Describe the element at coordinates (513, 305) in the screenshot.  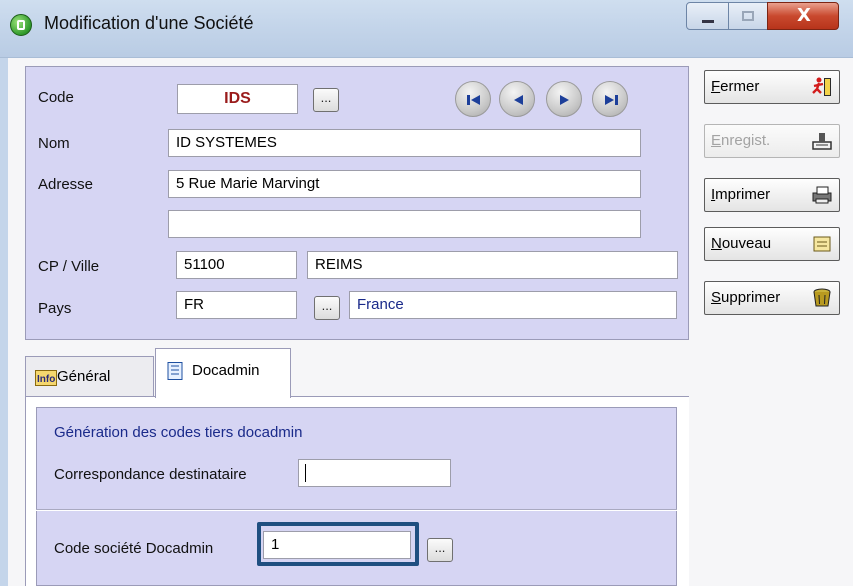
I see `pays-name-field: France` at that location.